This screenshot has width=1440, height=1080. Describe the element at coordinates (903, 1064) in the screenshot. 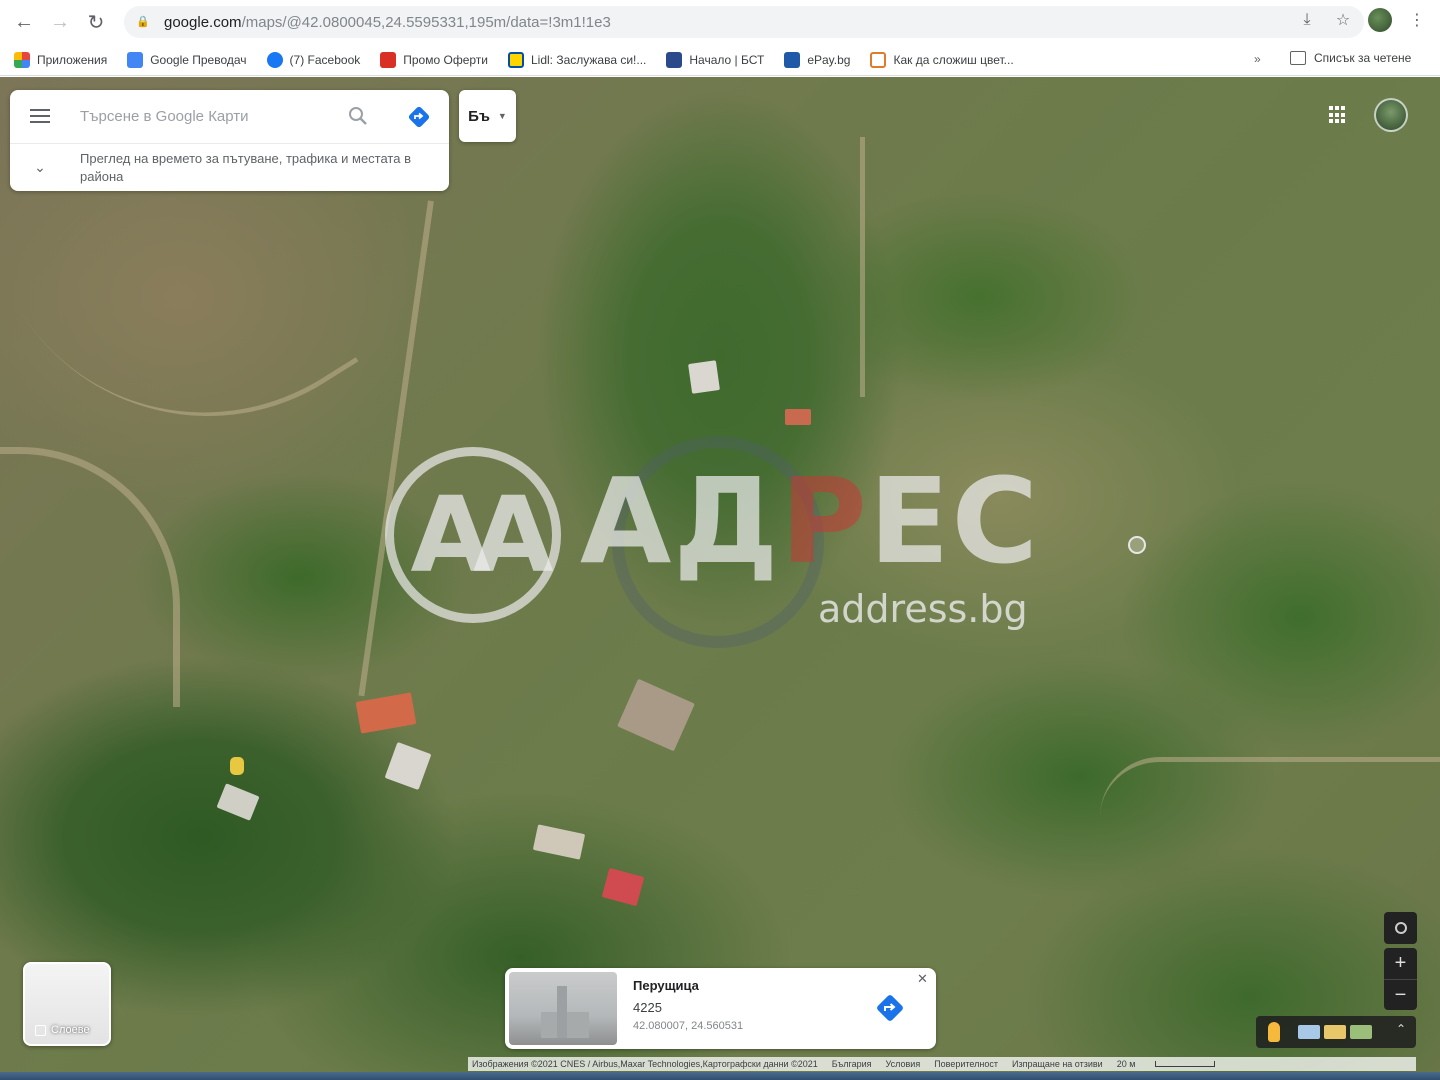

I see `attribution-link-terms: Условия` at that location.